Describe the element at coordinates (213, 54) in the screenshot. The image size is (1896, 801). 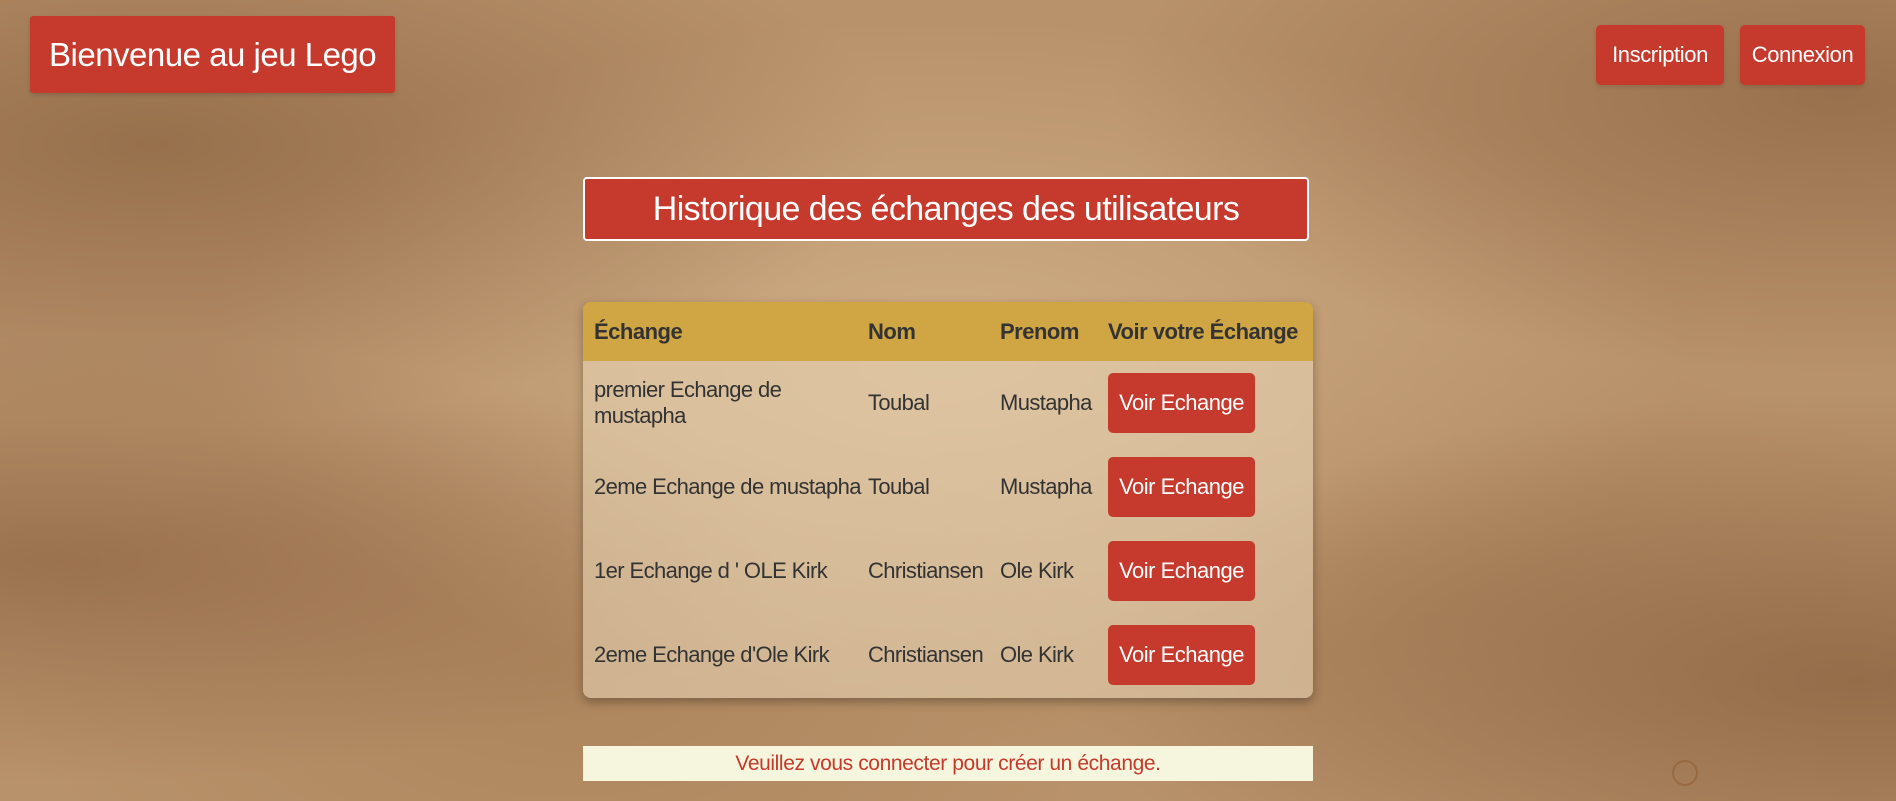
I see `site-title: Bienvenue au jeu Lego` at that location.